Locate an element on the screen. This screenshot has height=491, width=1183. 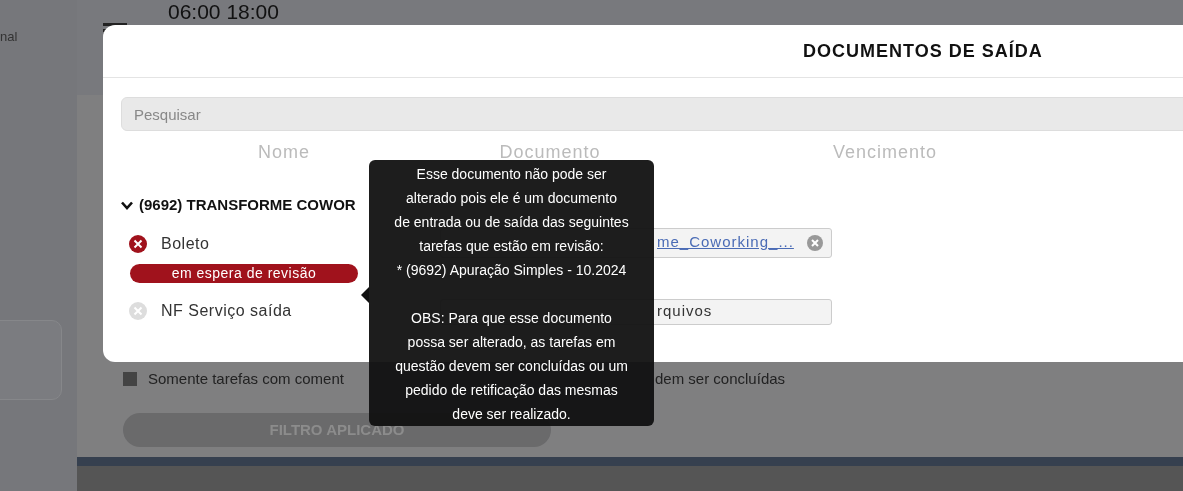
status-badge: em espera de revisão is located at coordinates (244, 273).